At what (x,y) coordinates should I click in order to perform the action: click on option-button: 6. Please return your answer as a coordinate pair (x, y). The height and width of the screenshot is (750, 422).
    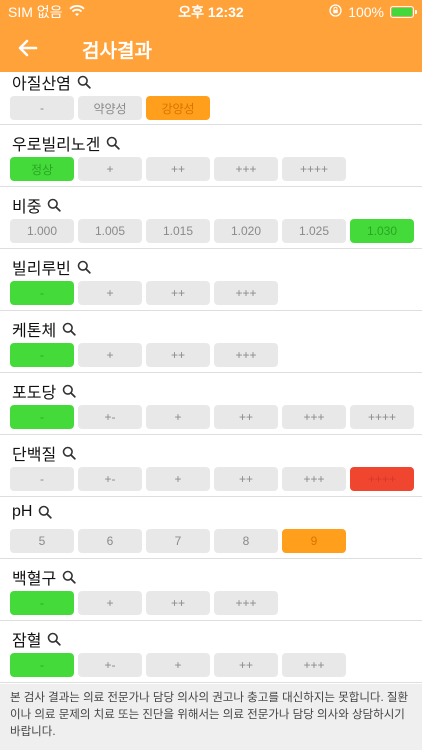
    Looking at the image, I should click on (110, 541).